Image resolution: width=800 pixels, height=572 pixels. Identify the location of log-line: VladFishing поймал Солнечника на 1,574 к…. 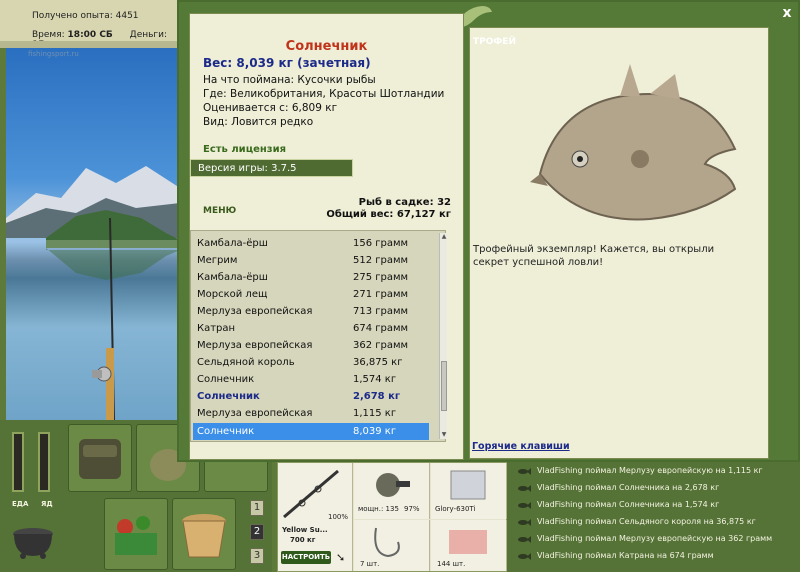
(628, 504).